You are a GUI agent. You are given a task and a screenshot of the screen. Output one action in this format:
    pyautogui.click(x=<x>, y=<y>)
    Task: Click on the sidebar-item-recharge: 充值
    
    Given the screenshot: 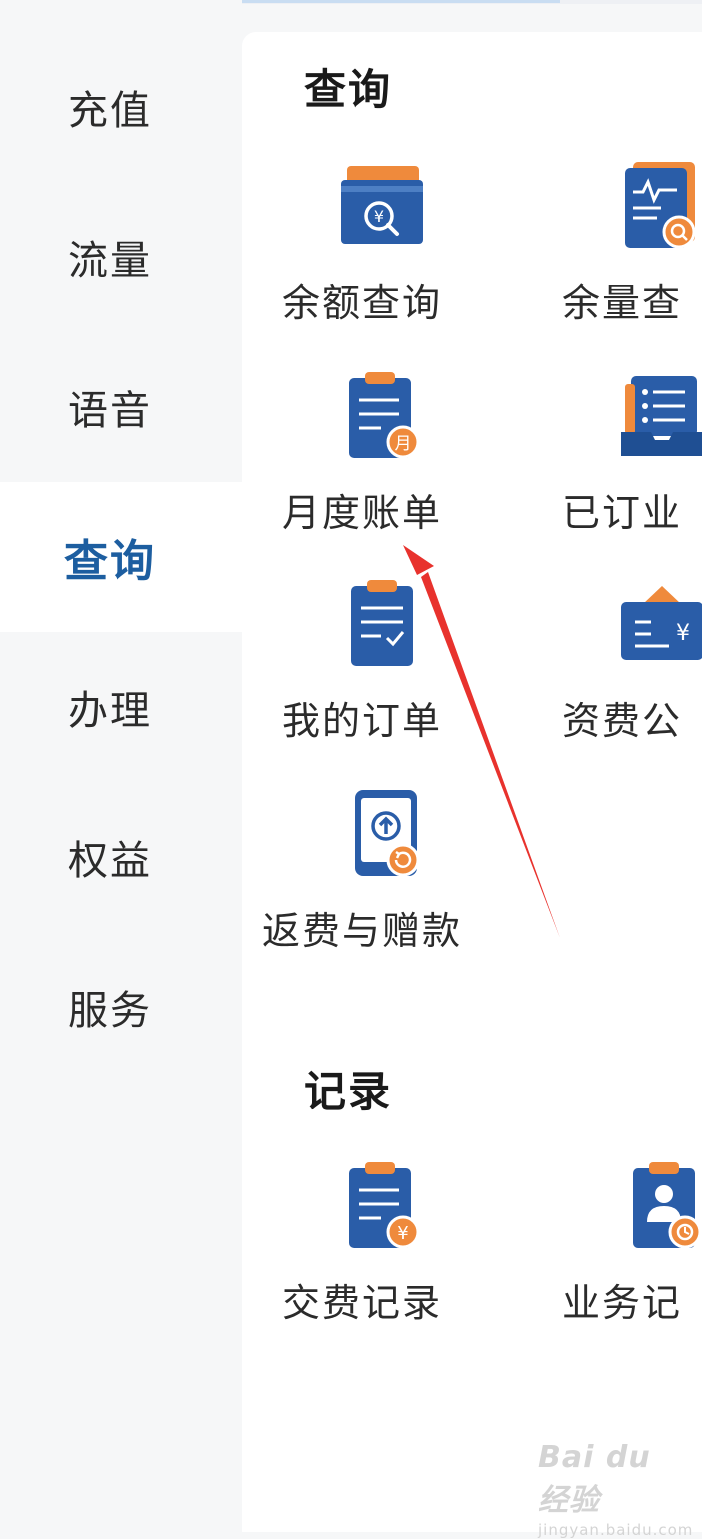 What is the action you would take?
    pyautogui.click(x=121, y=107)
    